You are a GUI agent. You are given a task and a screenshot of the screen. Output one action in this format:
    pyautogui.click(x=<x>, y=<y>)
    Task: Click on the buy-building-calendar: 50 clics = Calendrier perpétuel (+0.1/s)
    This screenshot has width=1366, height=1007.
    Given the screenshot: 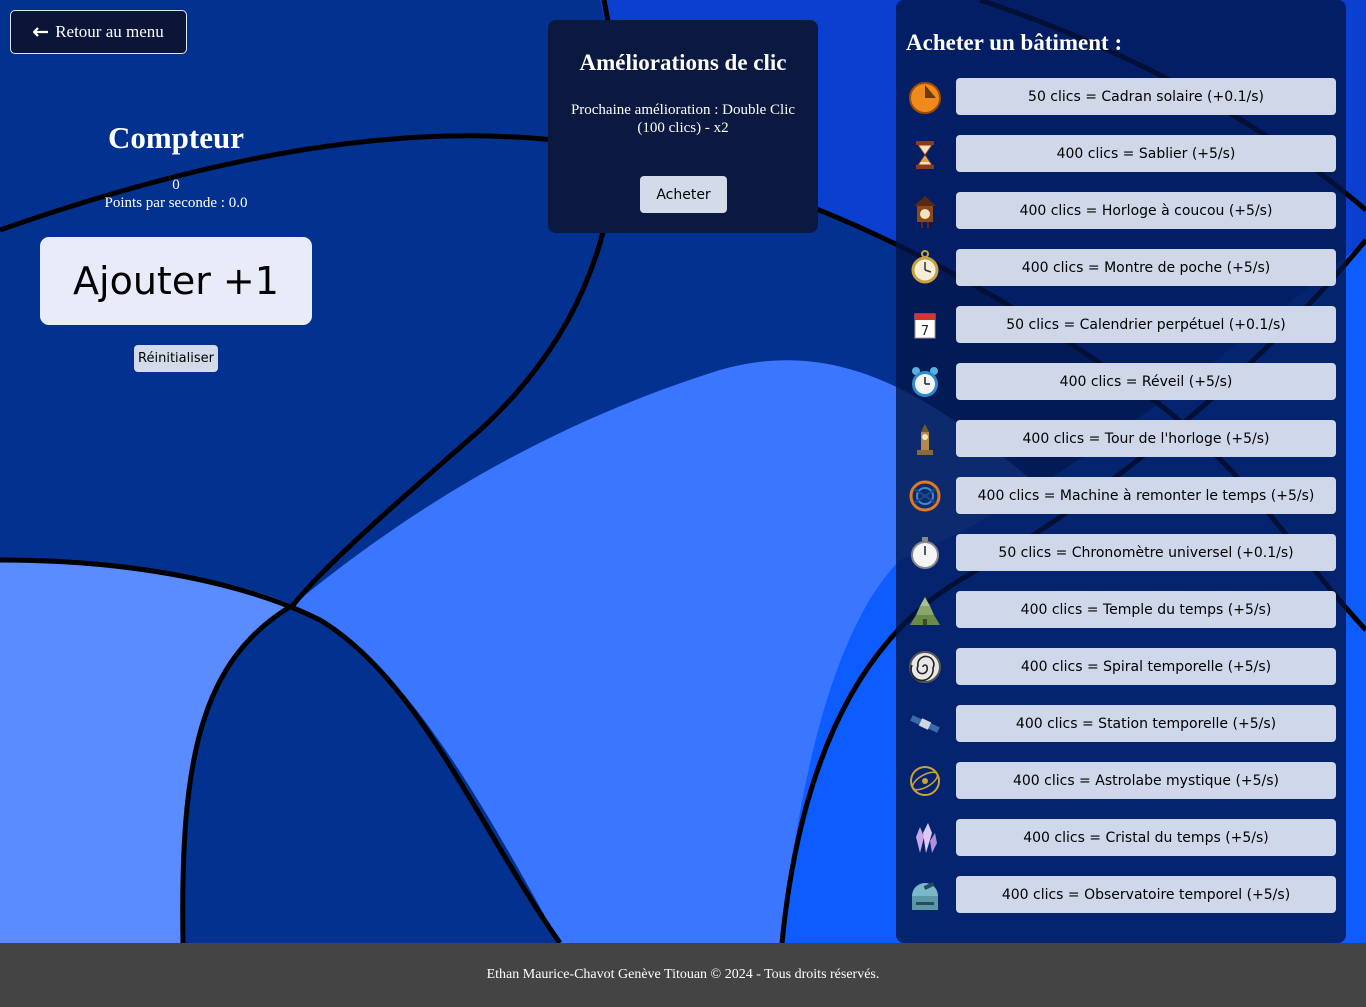 What is the action you would take?
    pyautogui.click(x=1146, y=324)
    